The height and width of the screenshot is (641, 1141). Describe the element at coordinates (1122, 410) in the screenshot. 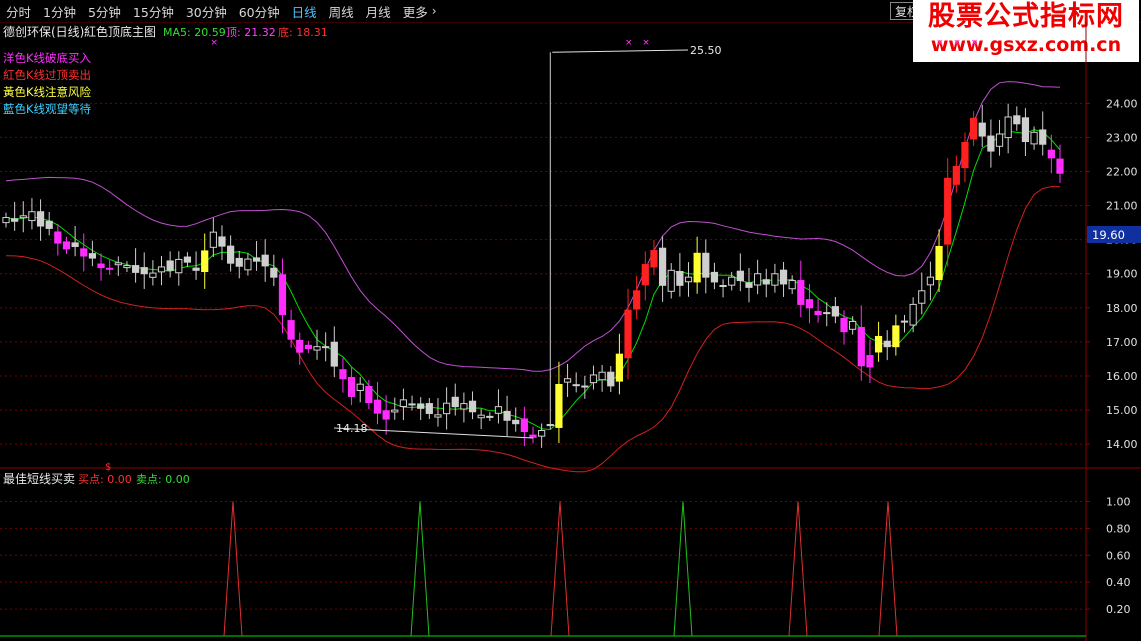

I see `y-tick-label-1: 15.00` at that location.